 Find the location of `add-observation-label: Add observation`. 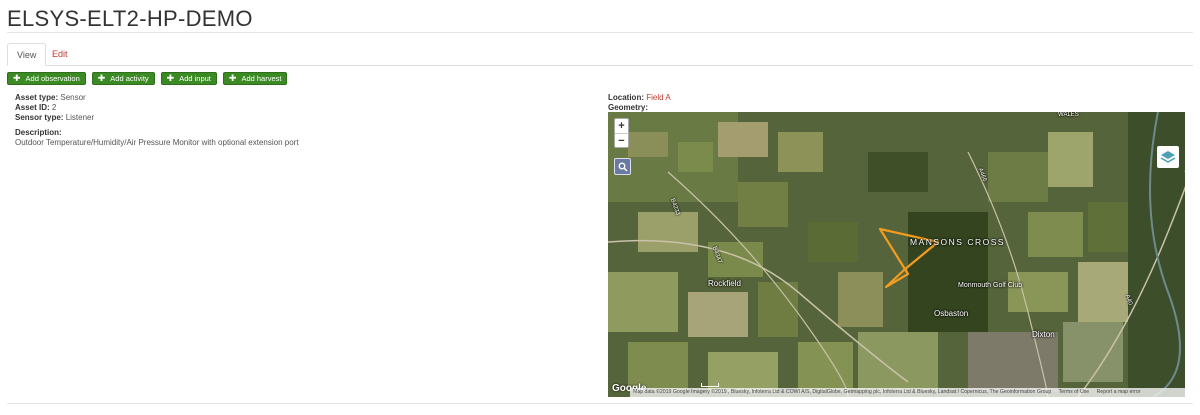

add-observation-label: Add observation is located at coordinates (52, 78).